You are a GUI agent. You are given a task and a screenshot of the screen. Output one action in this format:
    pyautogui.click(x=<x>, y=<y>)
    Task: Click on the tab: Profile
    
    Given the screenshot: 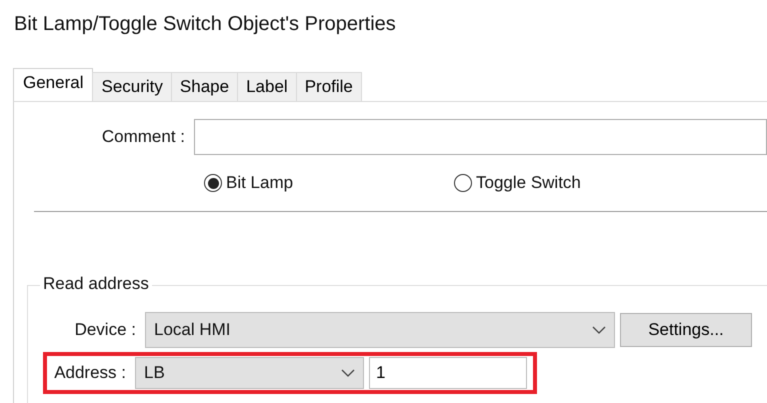 What is the action you would take?
    pyautogui.click(x=329, y=86)
    